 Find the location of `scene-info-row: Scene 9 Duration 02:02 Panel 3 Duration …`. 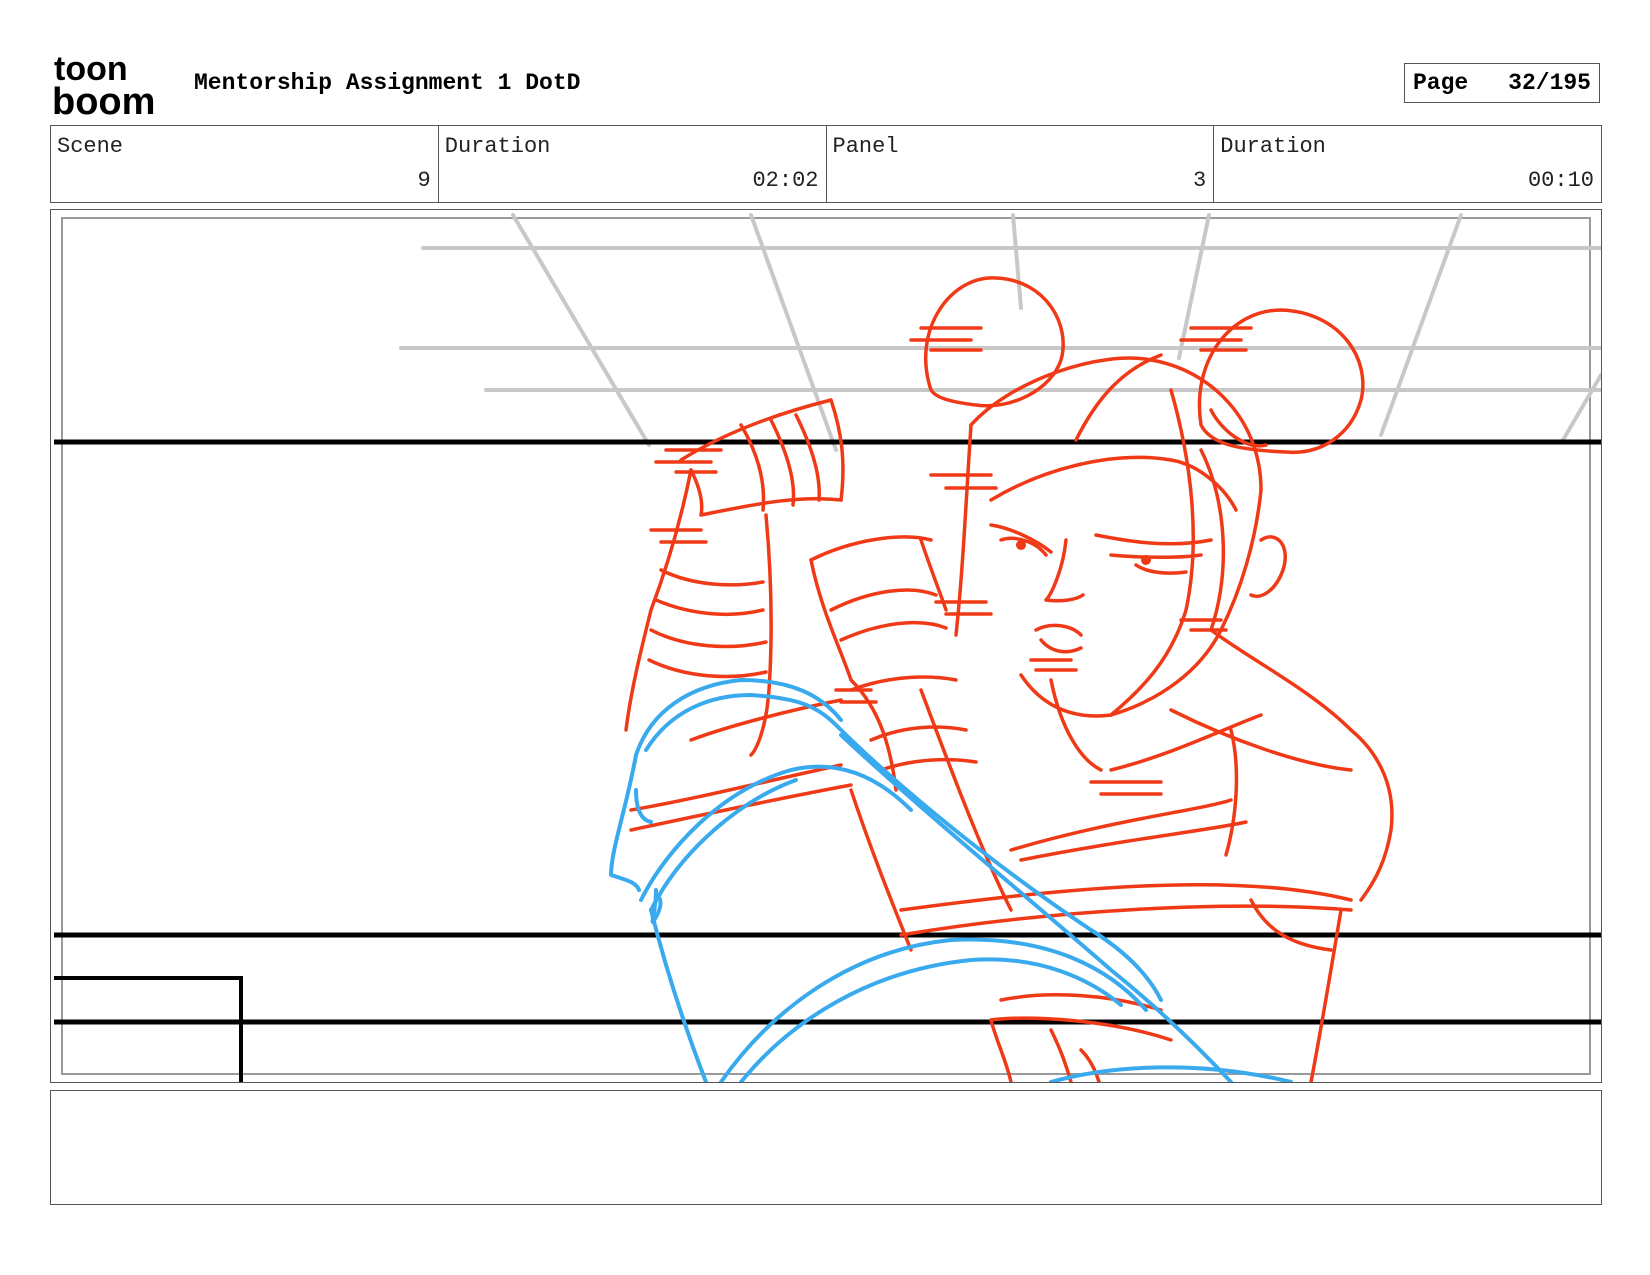

scene-info-row: Scene 9 Duration 02:02 Panel 3 Duration … is located at coordinates (826, 164).